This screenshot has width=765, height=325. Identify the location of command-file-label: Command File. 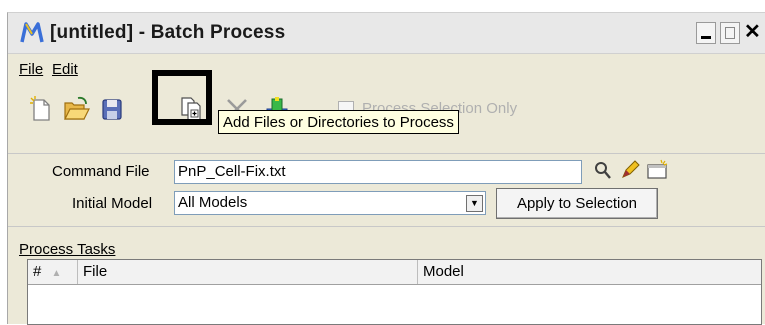
(101, 171).